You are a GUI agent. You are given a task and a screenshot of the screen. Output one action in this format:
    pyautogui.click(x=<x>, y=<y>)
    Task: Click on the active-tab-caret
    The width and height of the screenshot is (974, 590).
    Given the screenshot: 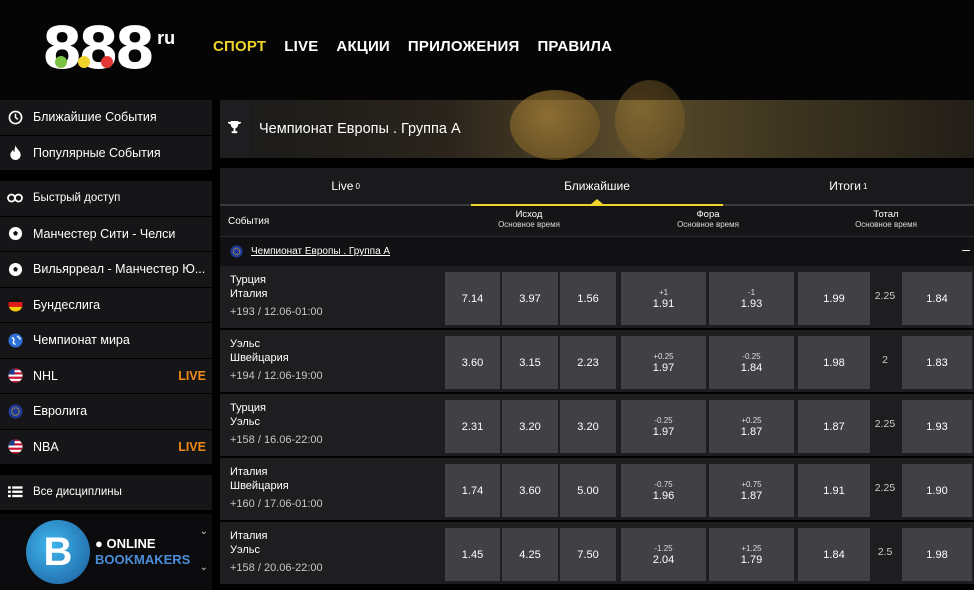 What is the action you would take?
    pyautogui.click(x=596, y=202)
    